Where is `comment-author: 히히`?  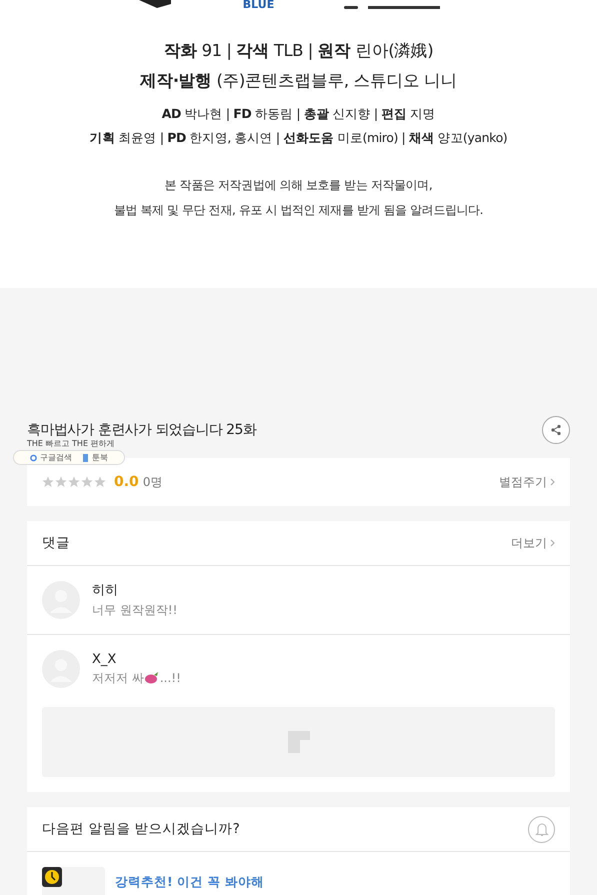
comment-author: 히히 is located at coordinates (105, 590).